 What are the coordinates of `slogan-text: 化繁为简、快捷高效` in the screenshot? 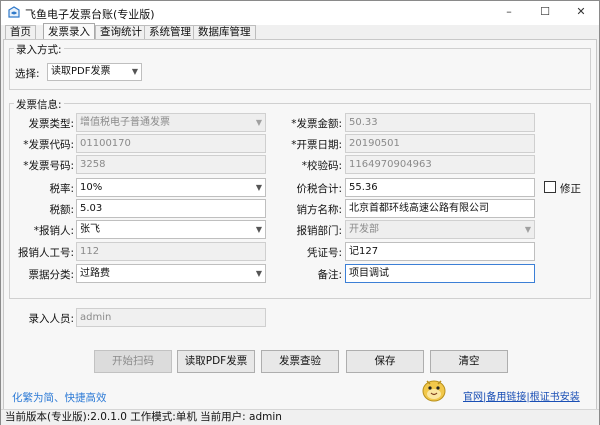 It's located at (59, 398).